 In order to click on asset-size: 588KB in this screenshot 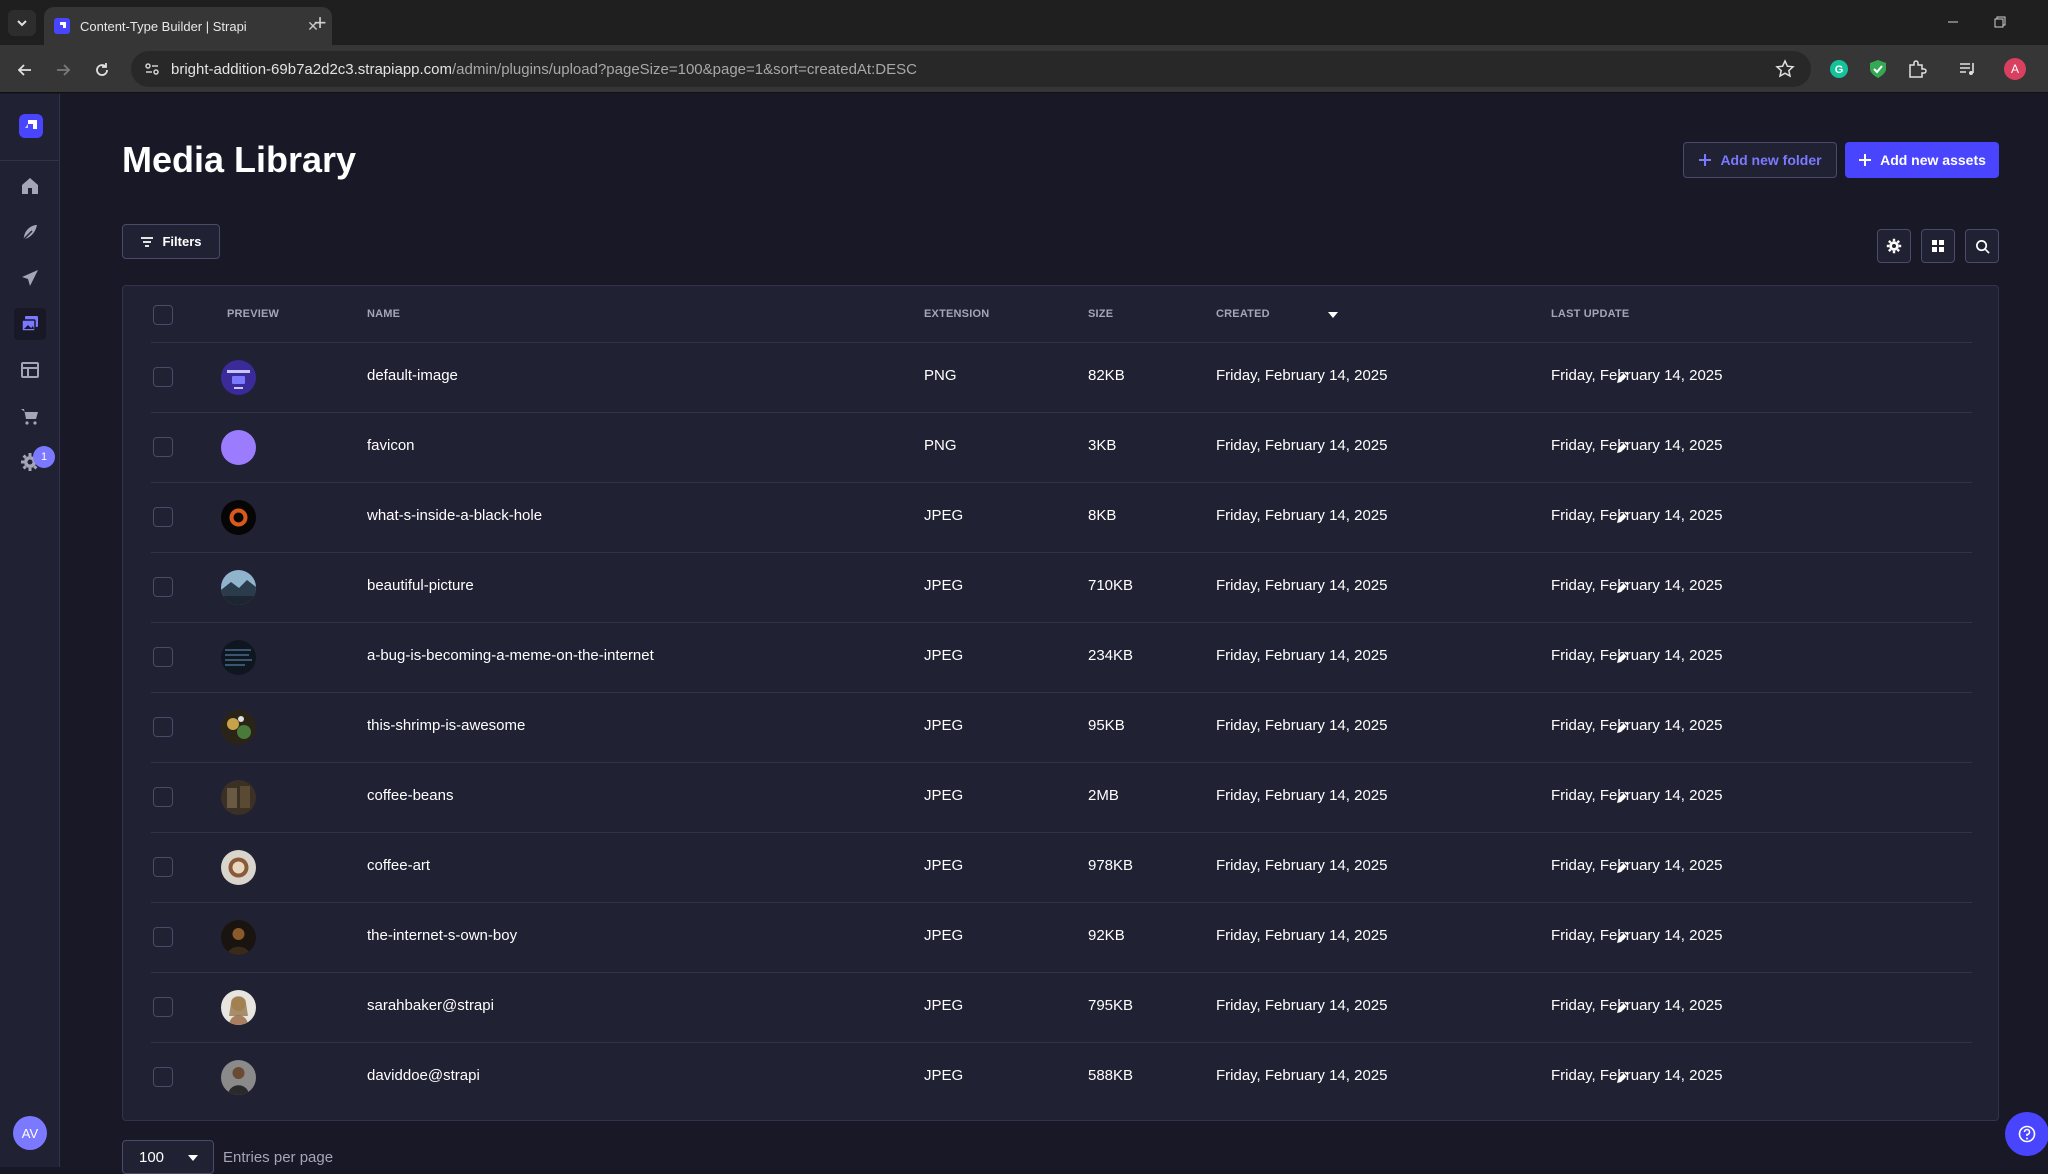, I will do `click(1111, 1075)`.